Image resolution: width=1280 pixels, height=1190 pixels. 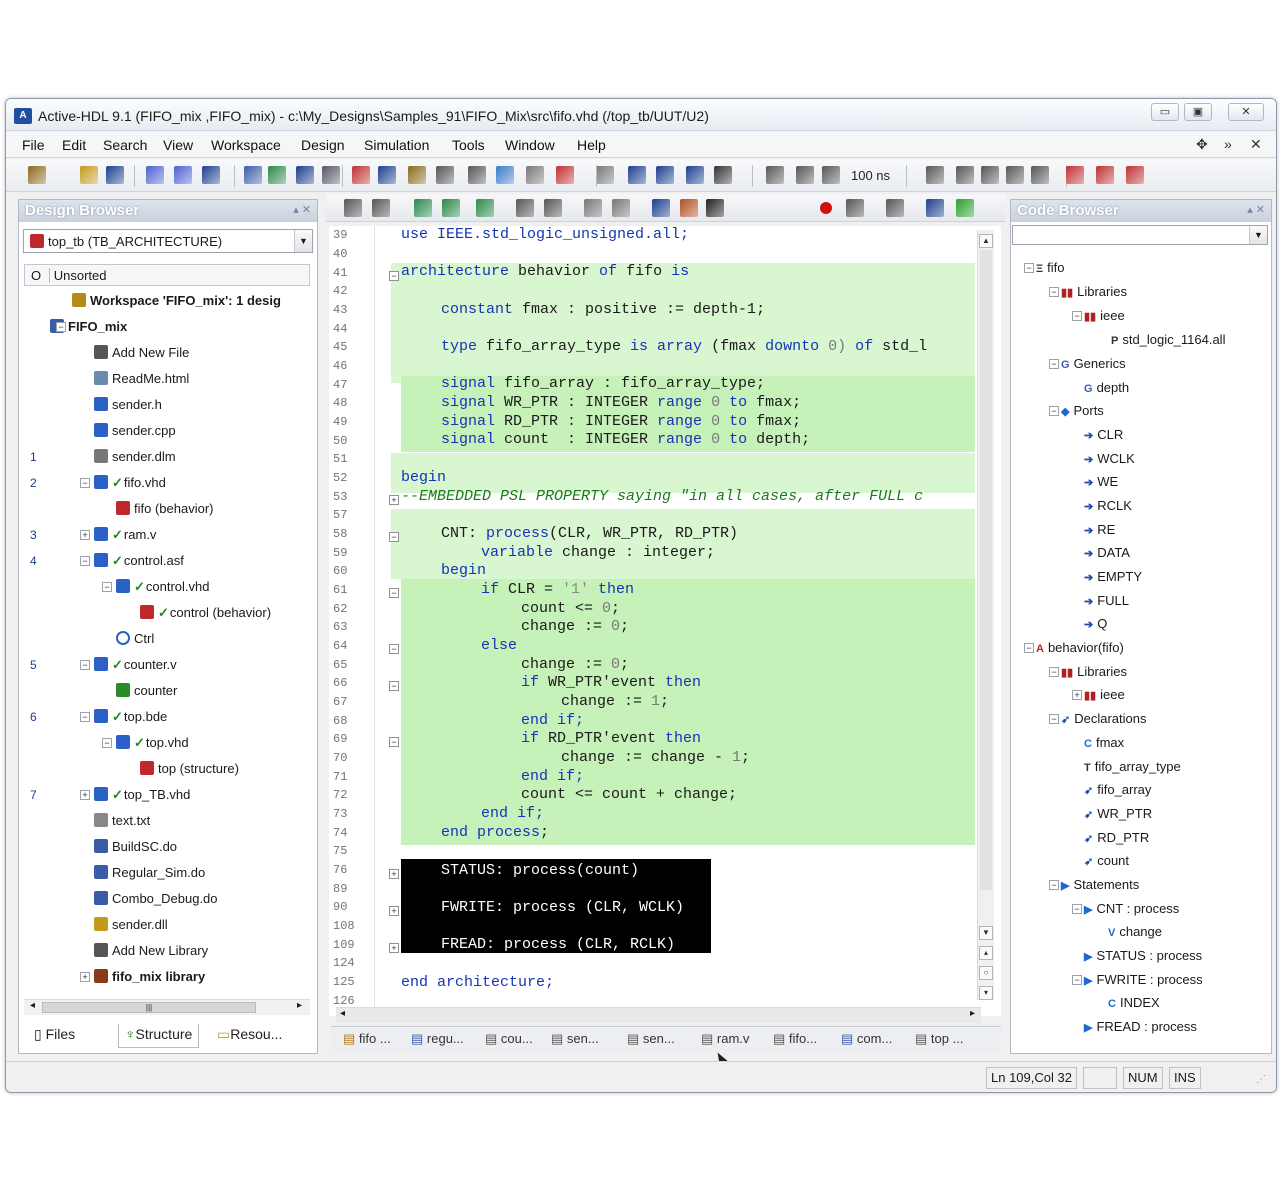 What do you see at coordinates (396, 145) in the screenshot?
I see `menu-simulation: Simulation` at bounding box center [396, 145].